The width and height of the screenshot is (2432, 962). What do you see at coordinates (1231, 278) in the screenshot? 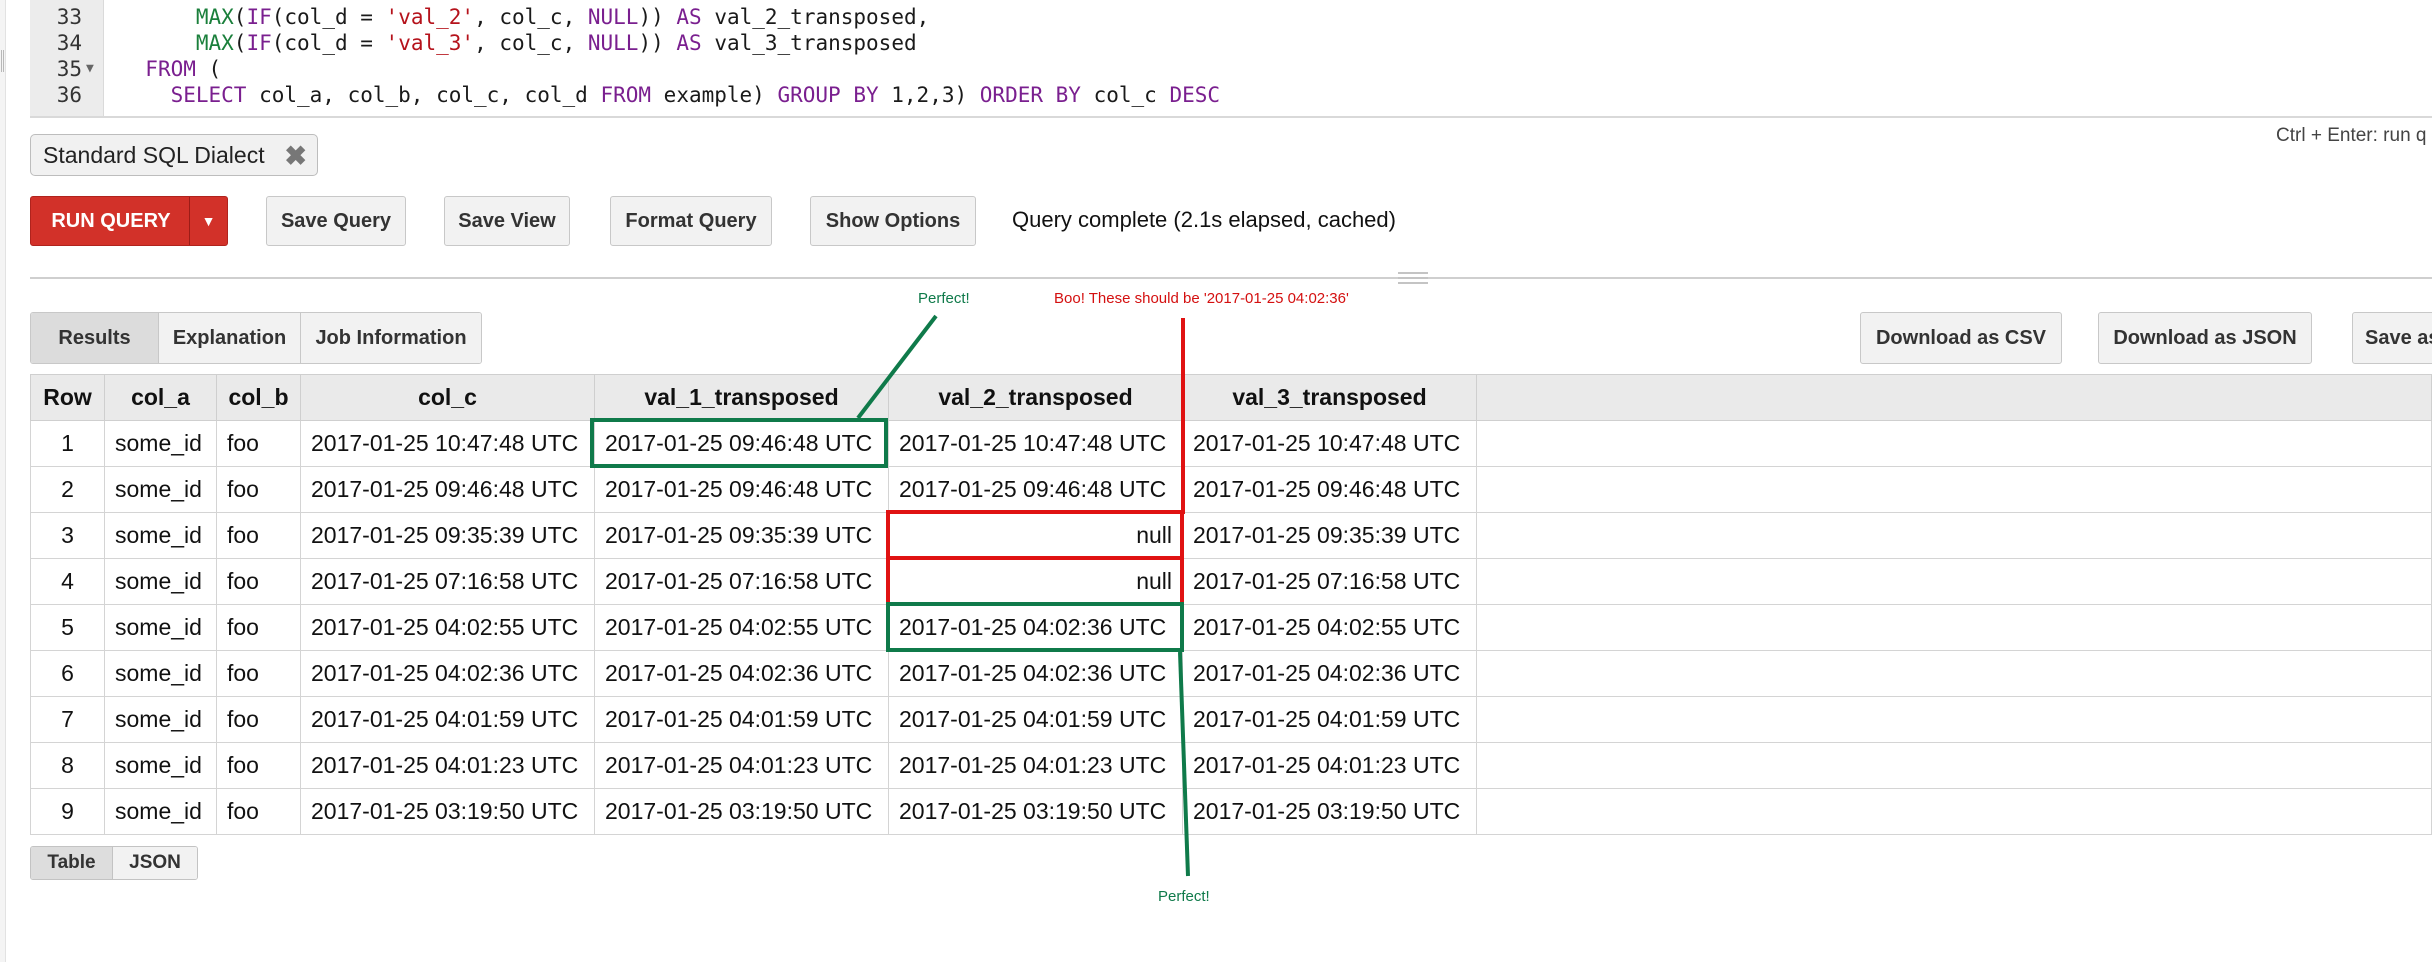
I see `panel-divider` at bounding box center [1231, 278].